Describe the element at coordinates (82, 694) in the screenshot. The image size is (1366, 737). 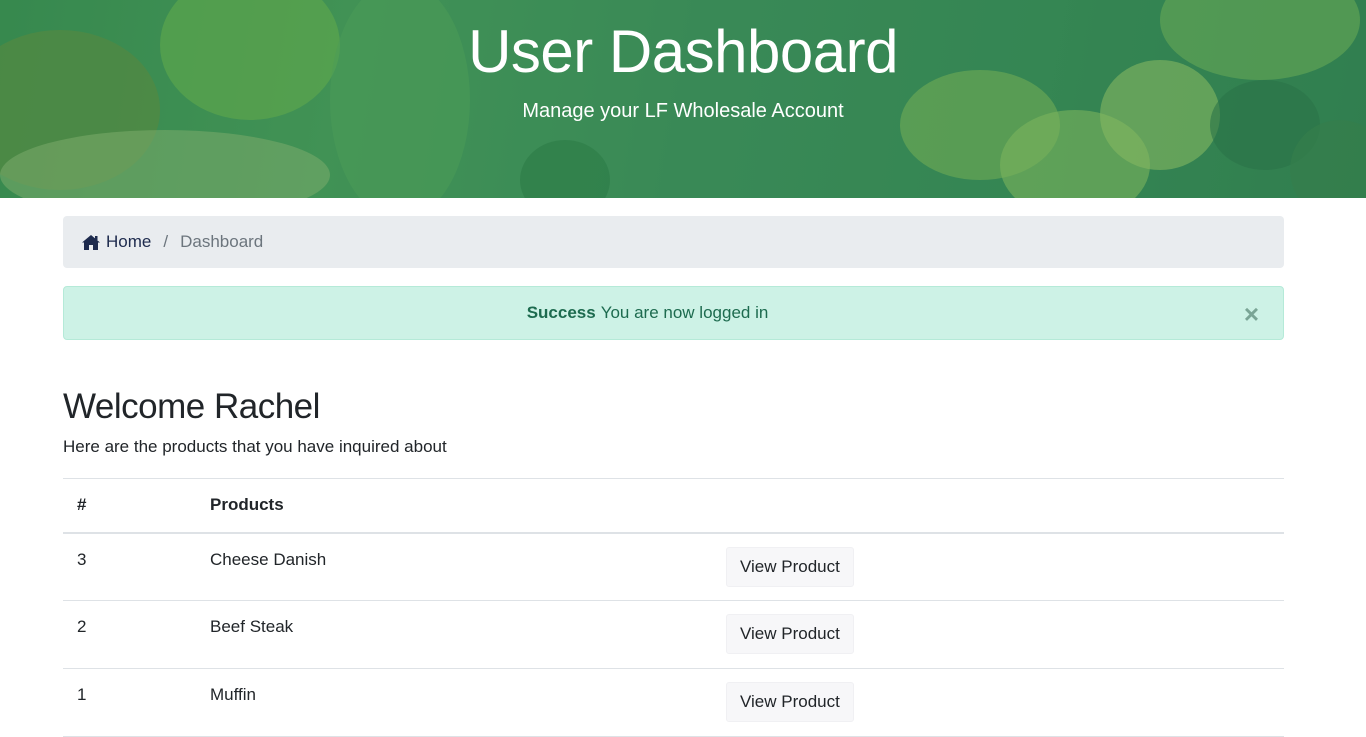
I see `row-number: 1` at that location.